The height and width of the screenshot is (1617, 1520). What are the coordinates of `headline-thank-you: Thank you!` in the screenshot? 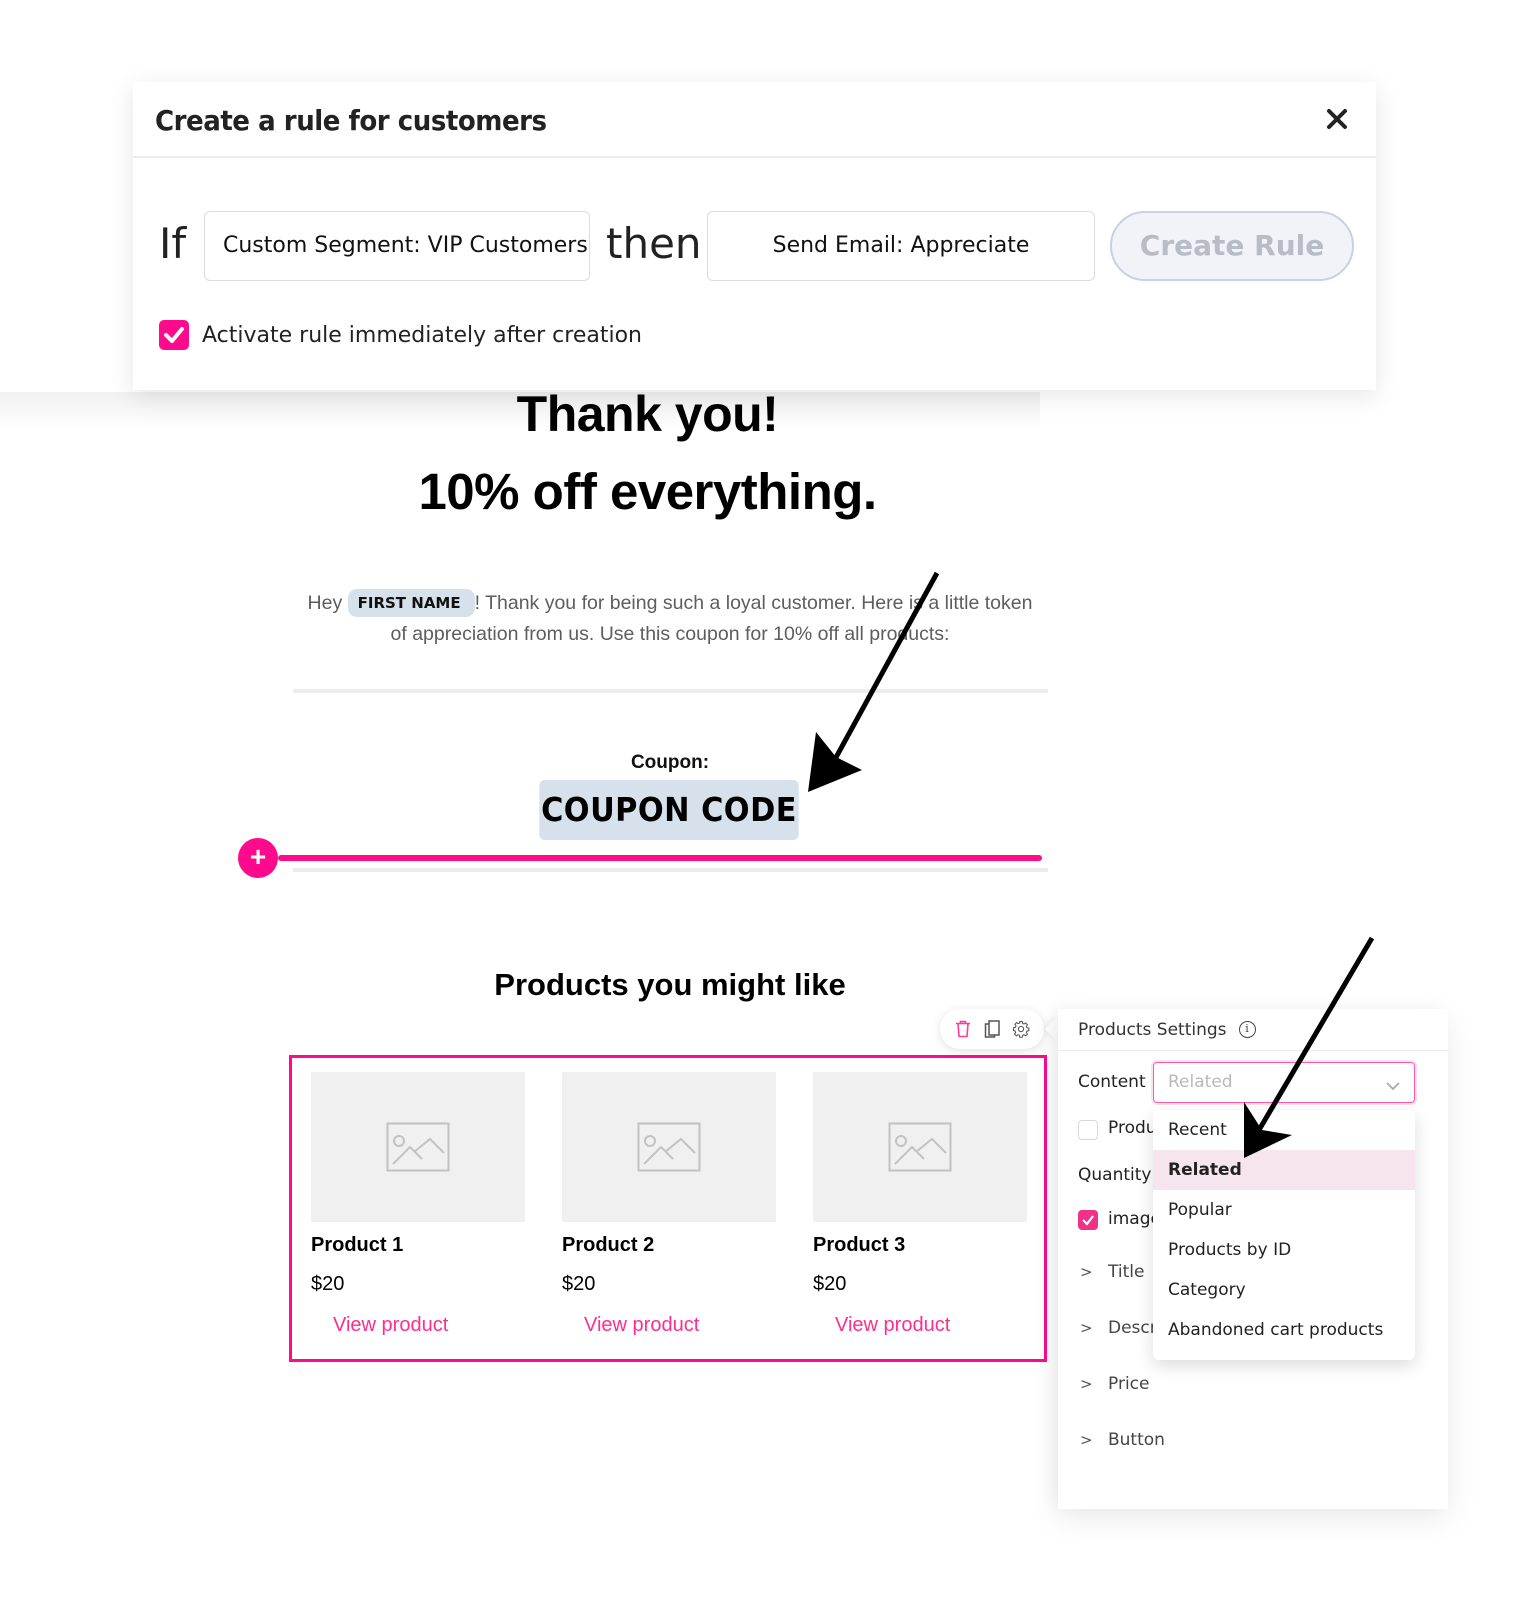 It's located at (647, 414).